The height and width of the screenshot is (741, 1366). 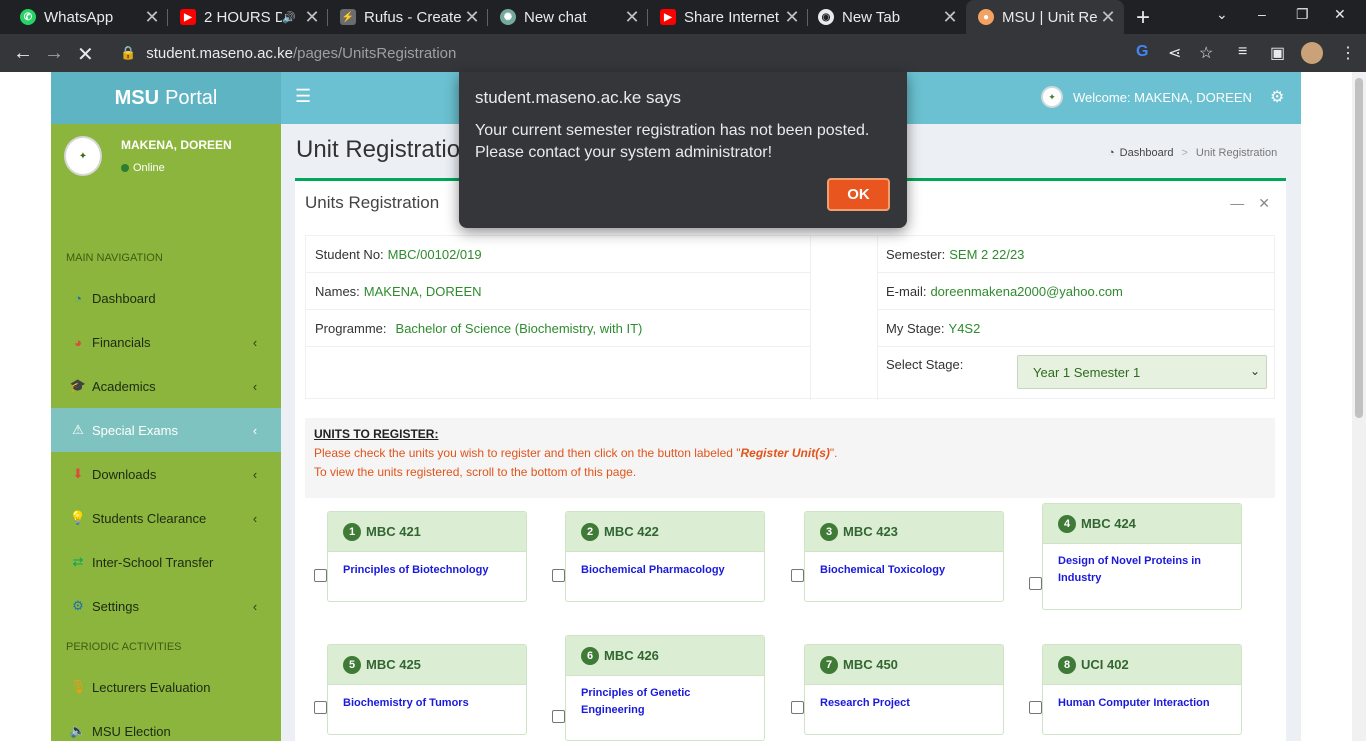 I want to click on stage-value: Y4S2, so click(x=964, y=328).